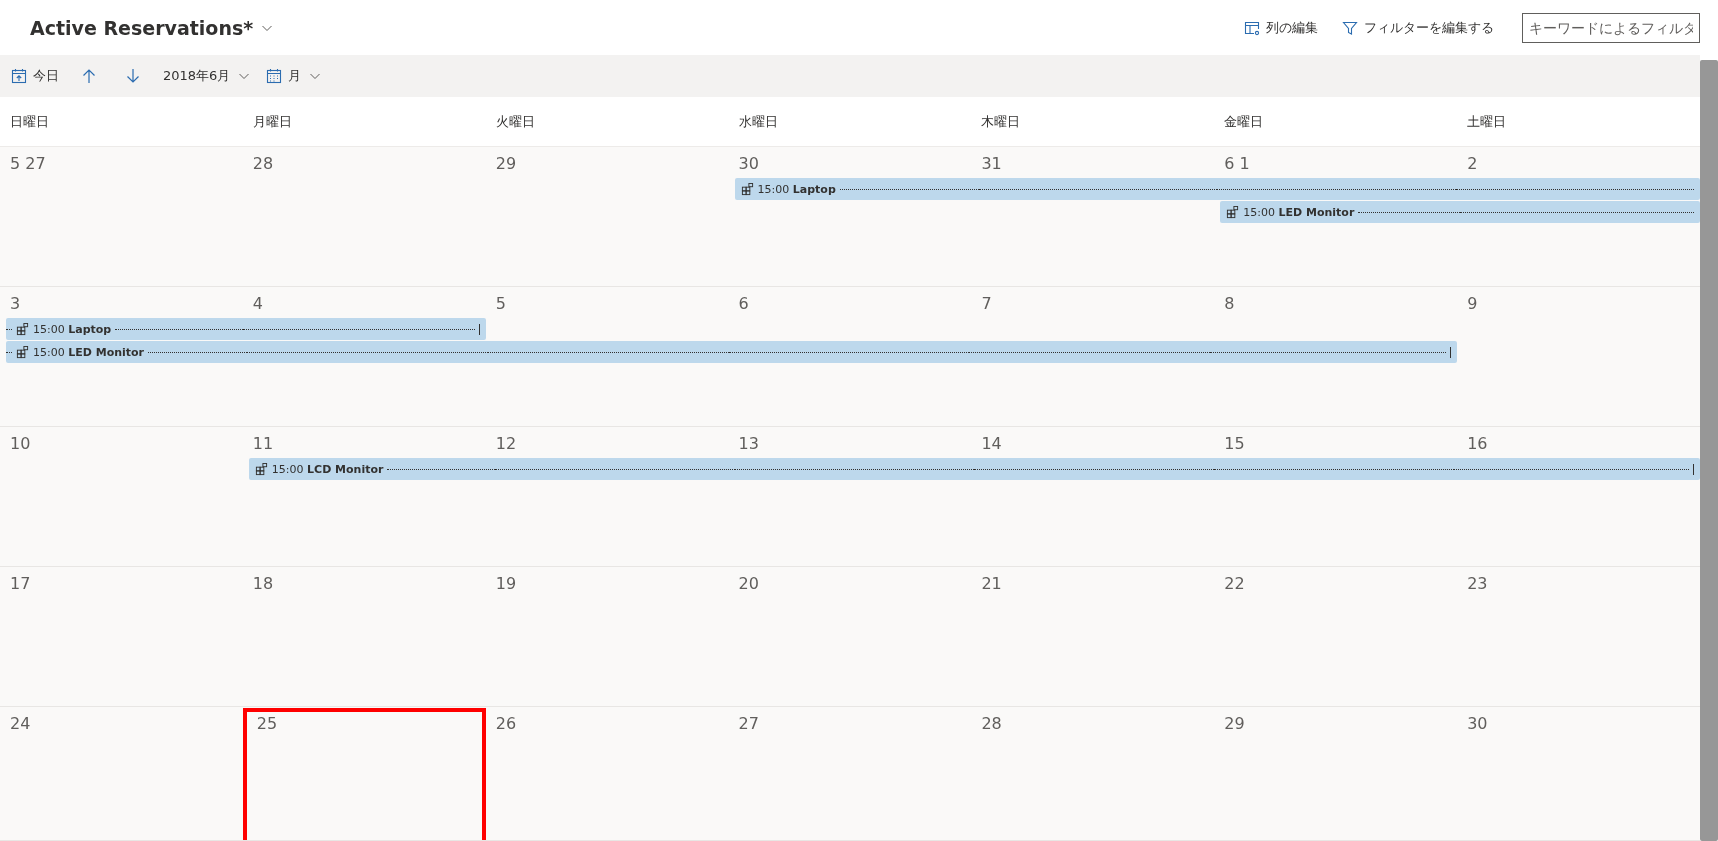  What do you see at coordinates (974, 469) in the screenshot?
I see `event-bar: 15:00 LCD Monitor` at bounding box center [974, 469].